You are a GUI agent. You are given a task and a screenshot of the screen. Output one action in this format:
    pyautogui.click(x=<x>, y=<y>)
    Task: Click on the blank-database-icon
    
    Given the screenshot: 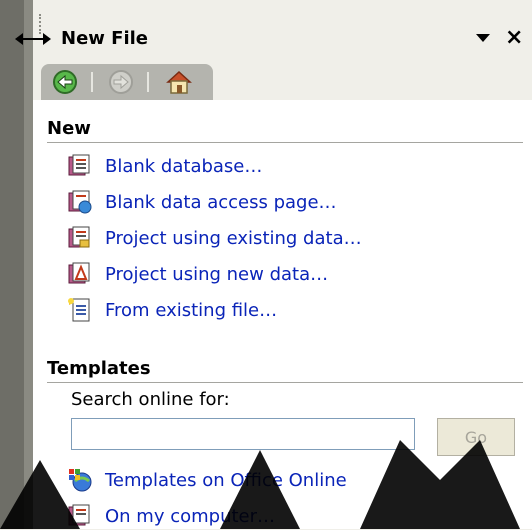 What is the action you would take?
    pyautogui.click(x=79, y=165)
    